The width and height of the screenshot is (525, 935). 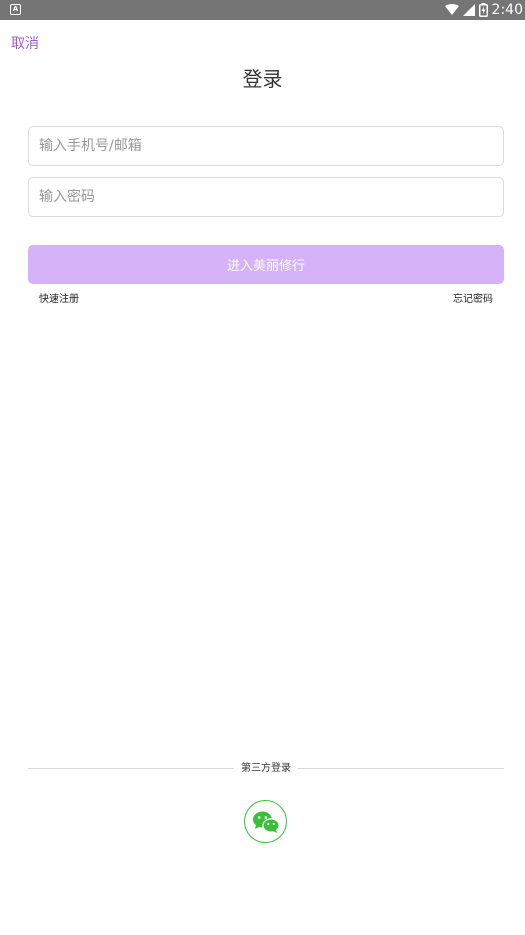 What do you see at coordinates (451, 9) in the screenshot?
I see `wifi-icon` at bounding box center [451, 9].